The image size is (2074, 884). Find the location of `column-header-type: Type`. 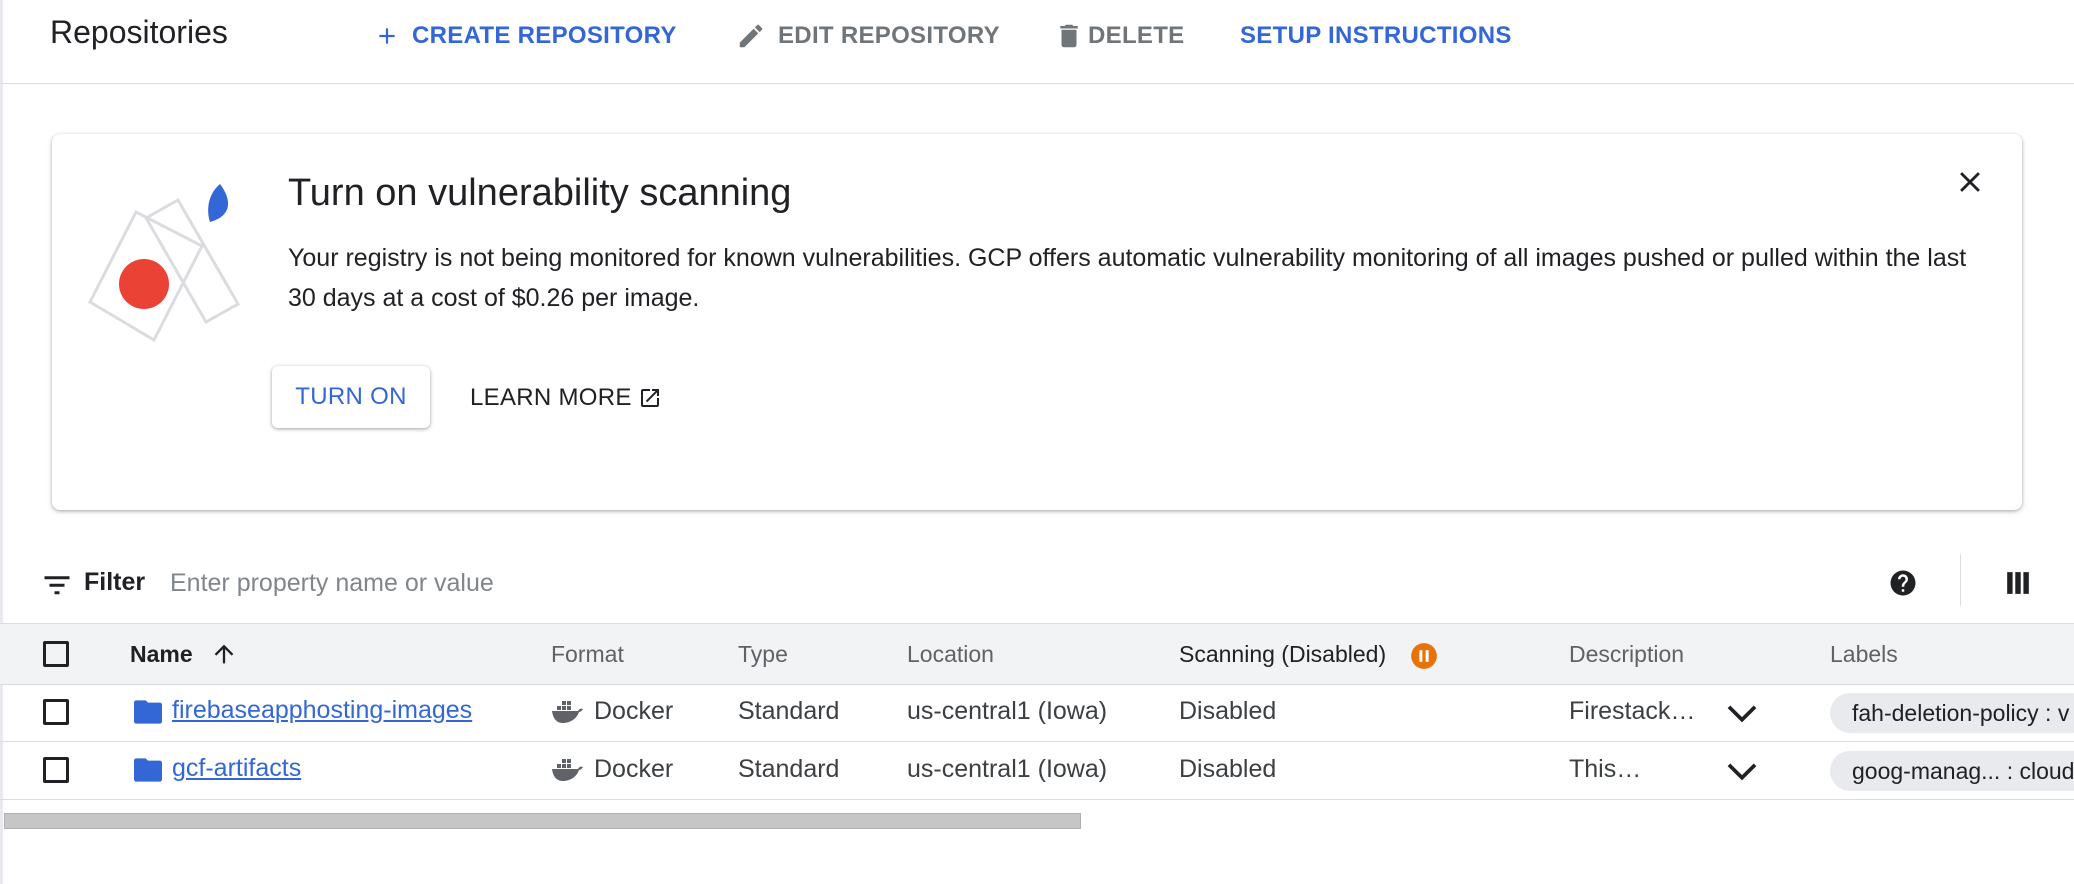

column-header-type: Type is located at coordinates (763, 654).